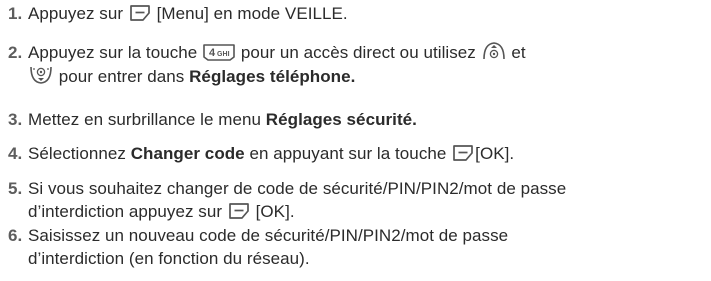 The image size is (711, 281). Describe the element at coordinates (518, 52) in the screenshot. I see `step-text: et` at that location.